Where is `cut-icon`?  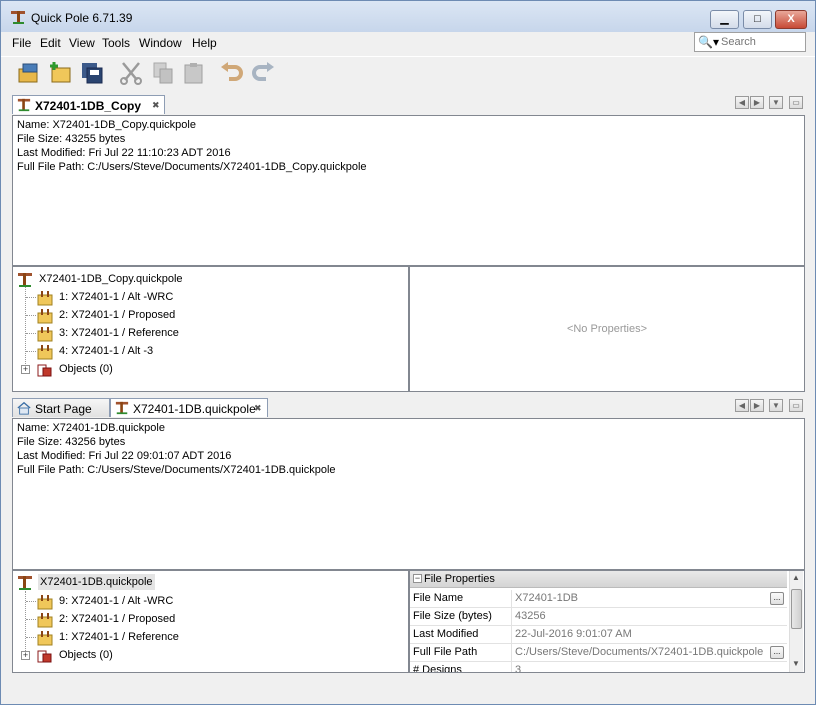
cut-icon is located at coordinates (131, 73).